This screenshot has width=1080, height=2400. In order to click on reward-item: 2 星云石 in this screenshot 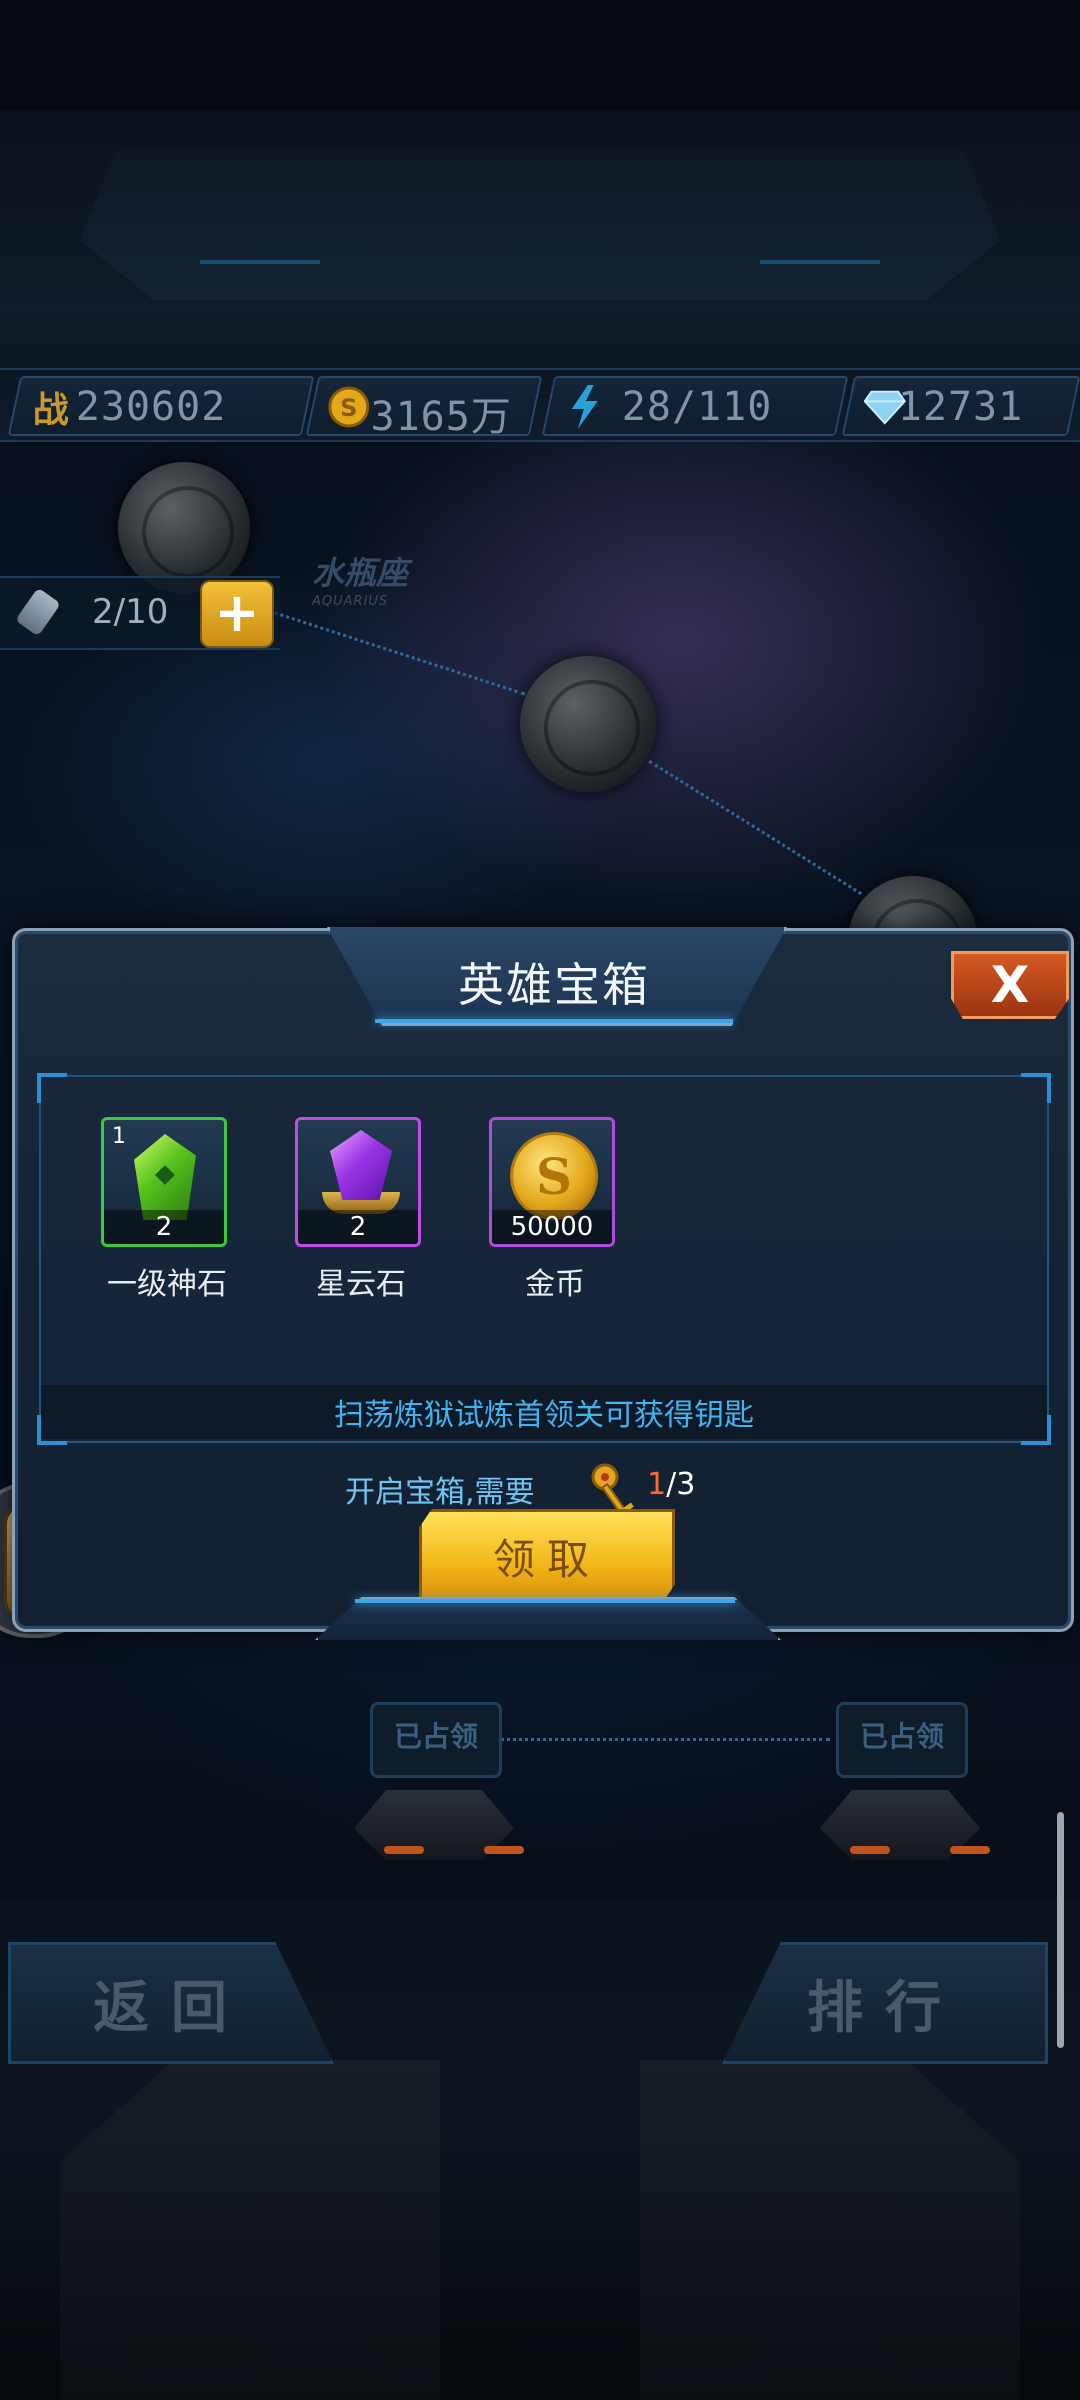, I will do `click(361, 1210)`.